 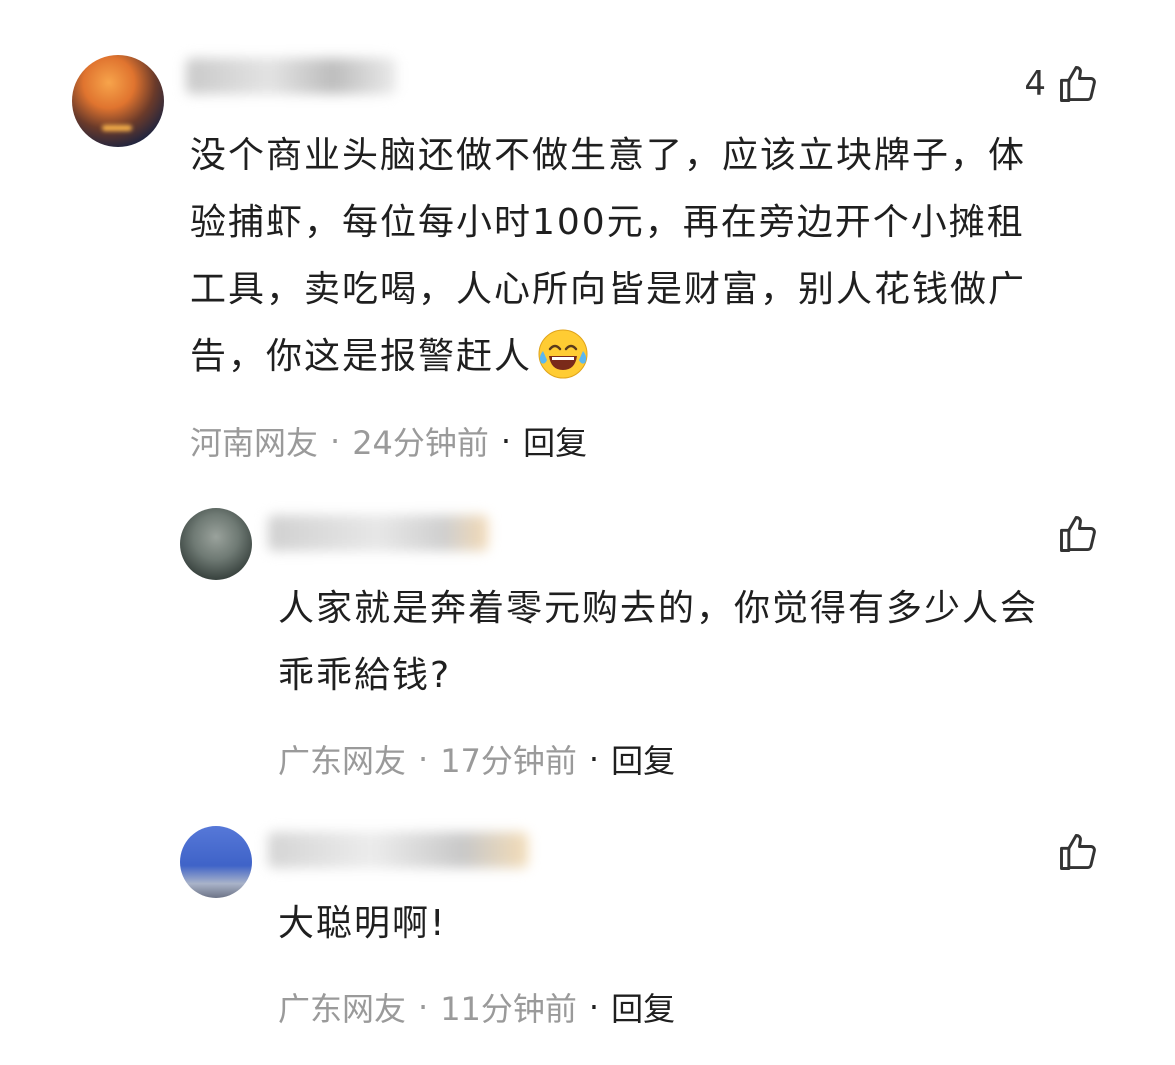 I want to click on comment-meta: 河南网友 · 24分钟前 · 回复, so click(x=388, y=441).